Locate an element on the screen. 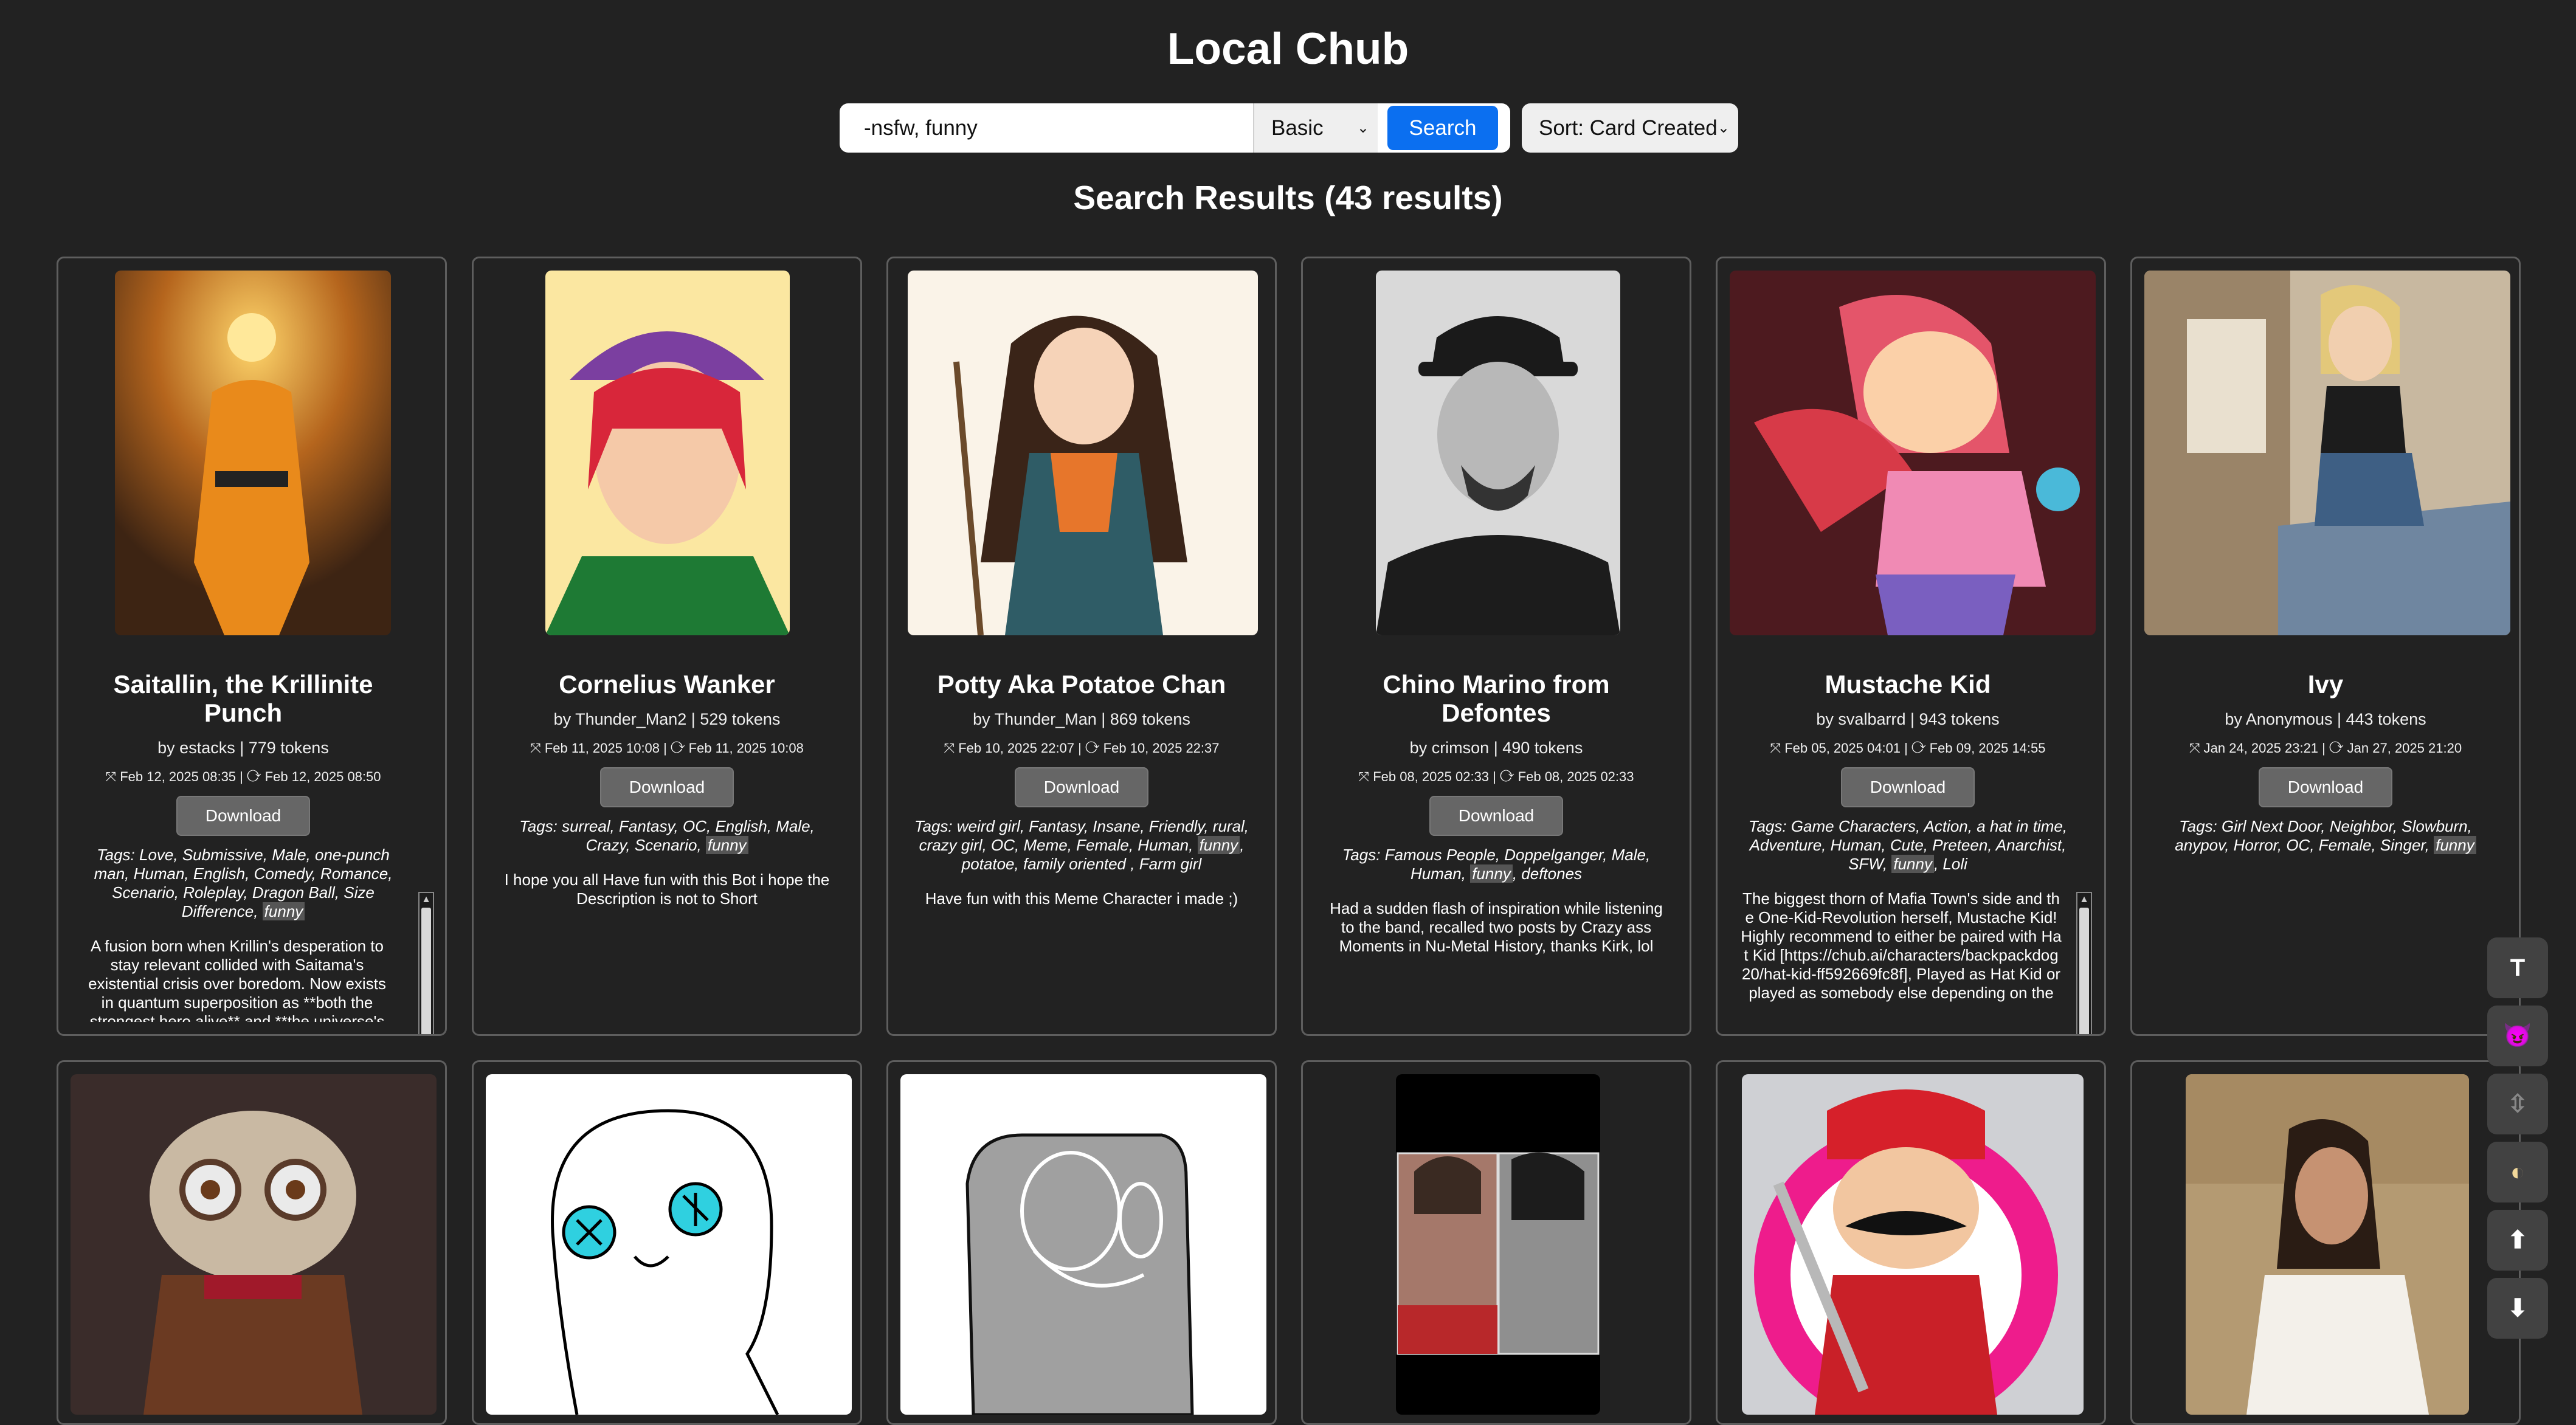  card-author-tokens: by estacks | 779 tokens is located at coordinates (243, 748).